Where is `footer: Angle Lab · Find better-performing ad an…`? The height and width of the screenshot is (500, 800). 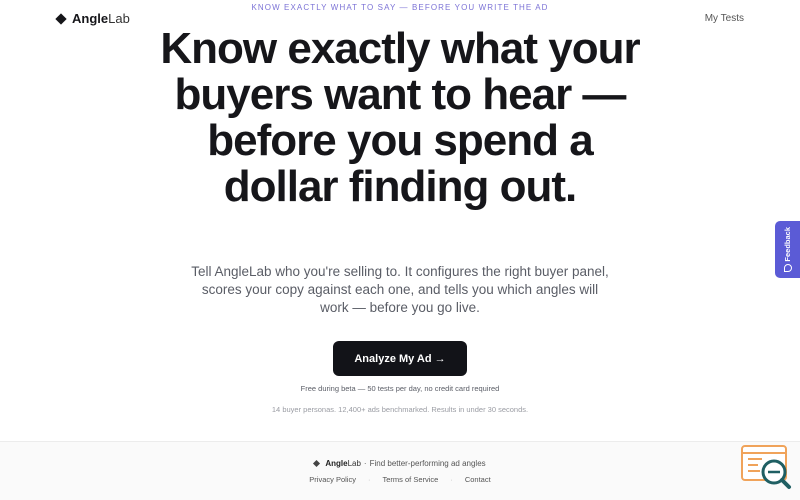 footer: Angle Lab · Find better-performing ad an… is located at coordinates (400, 470).